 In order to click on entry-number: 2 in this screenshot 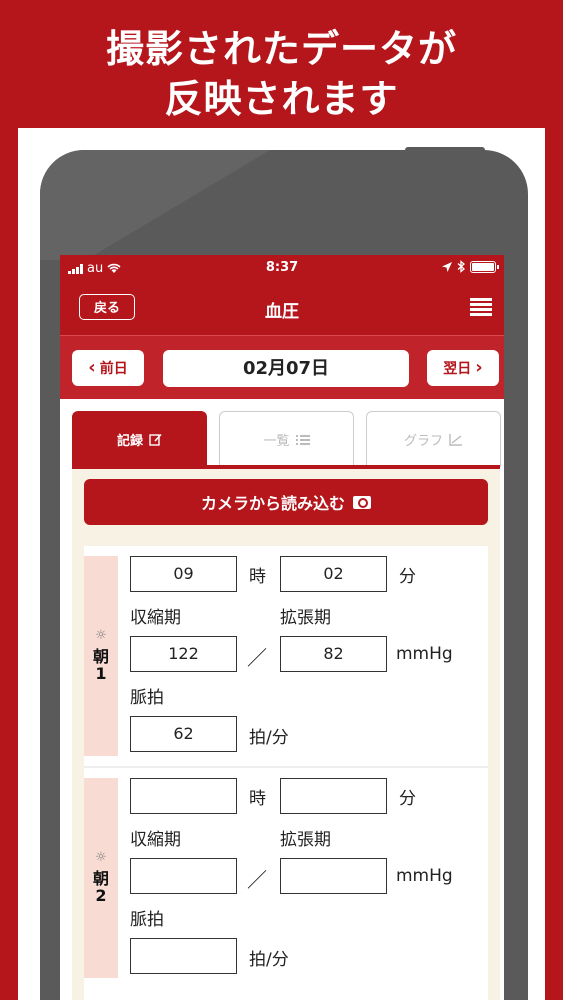, I will do `click(101, 896)`.